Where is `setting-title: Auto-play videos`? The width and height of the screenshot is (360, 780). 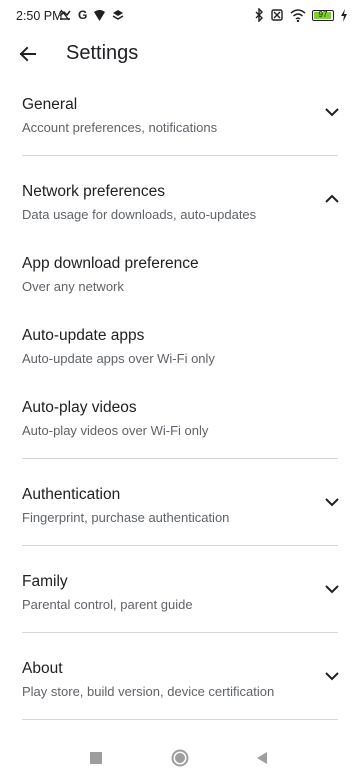
setting-title: Auto-play videos is located at coordinates (79, 407).